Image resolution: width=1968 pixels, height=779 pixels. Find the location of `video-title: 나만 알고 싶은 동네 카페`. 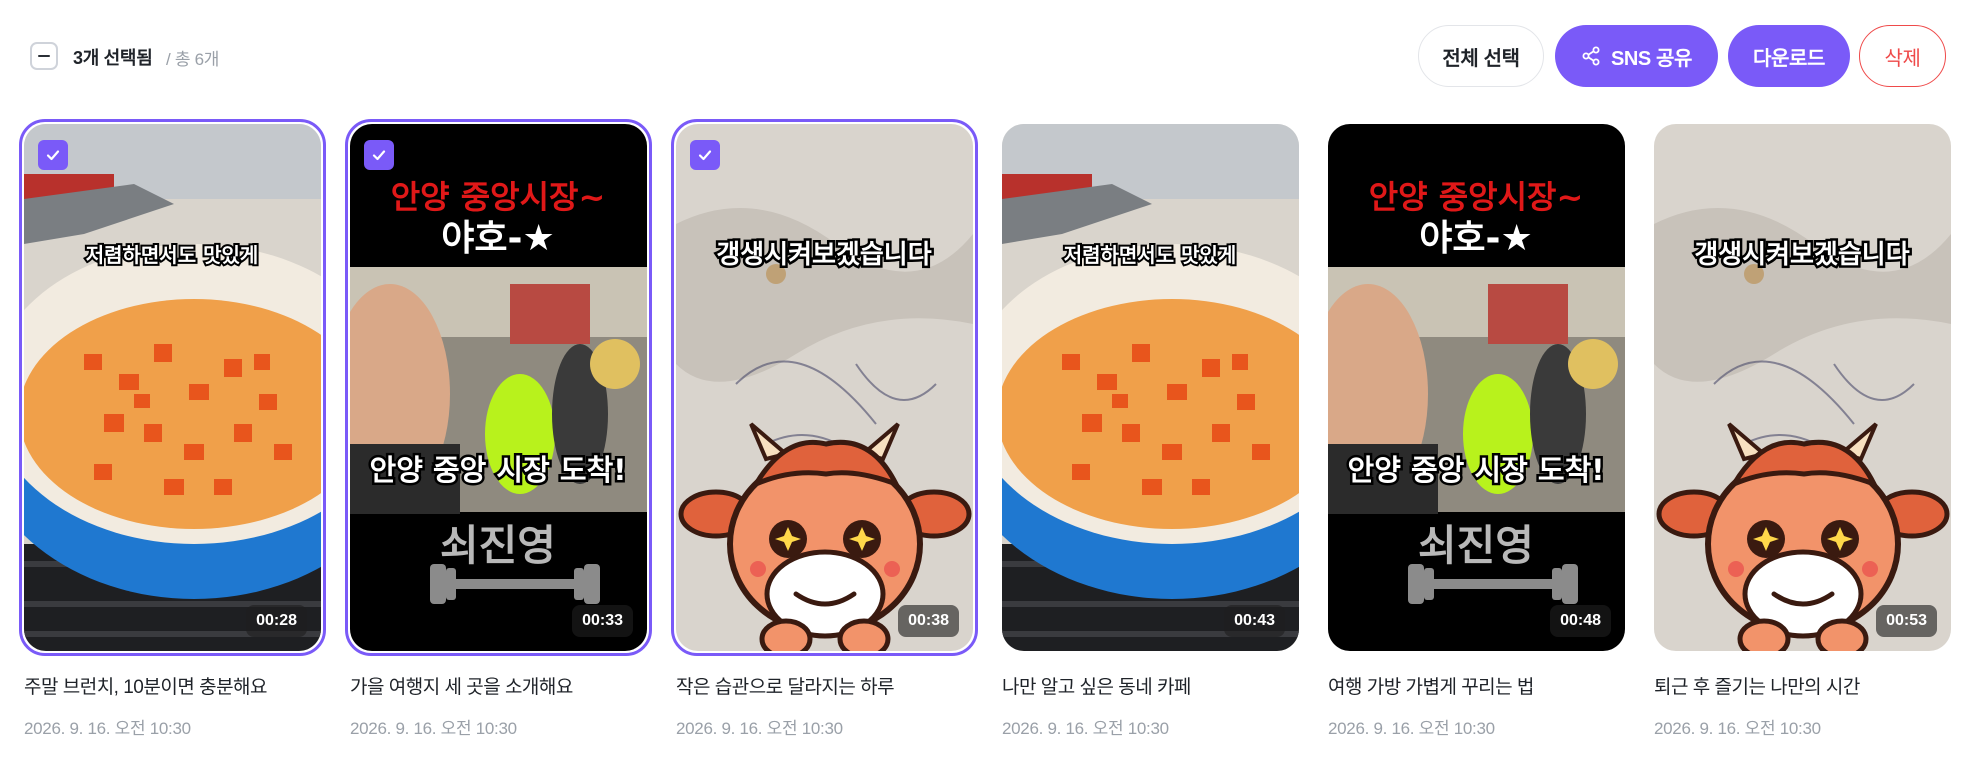

video-title: 나만 알고 싶은 동네 카페 is located at coordinates (1162, 685).